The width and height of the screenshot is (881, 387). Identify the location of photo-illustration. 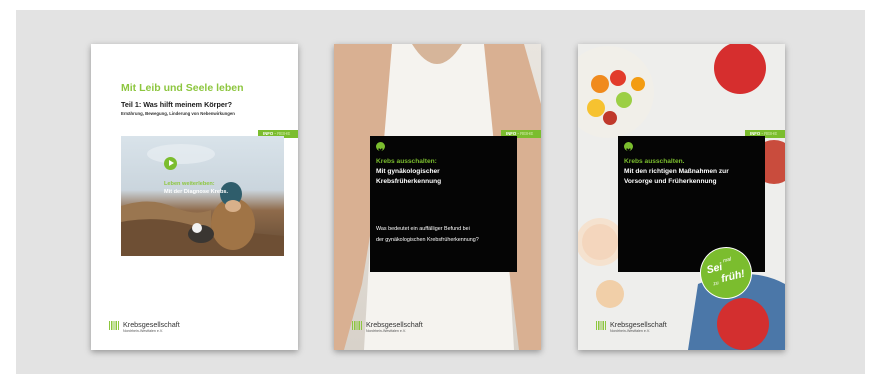
(202, 200).